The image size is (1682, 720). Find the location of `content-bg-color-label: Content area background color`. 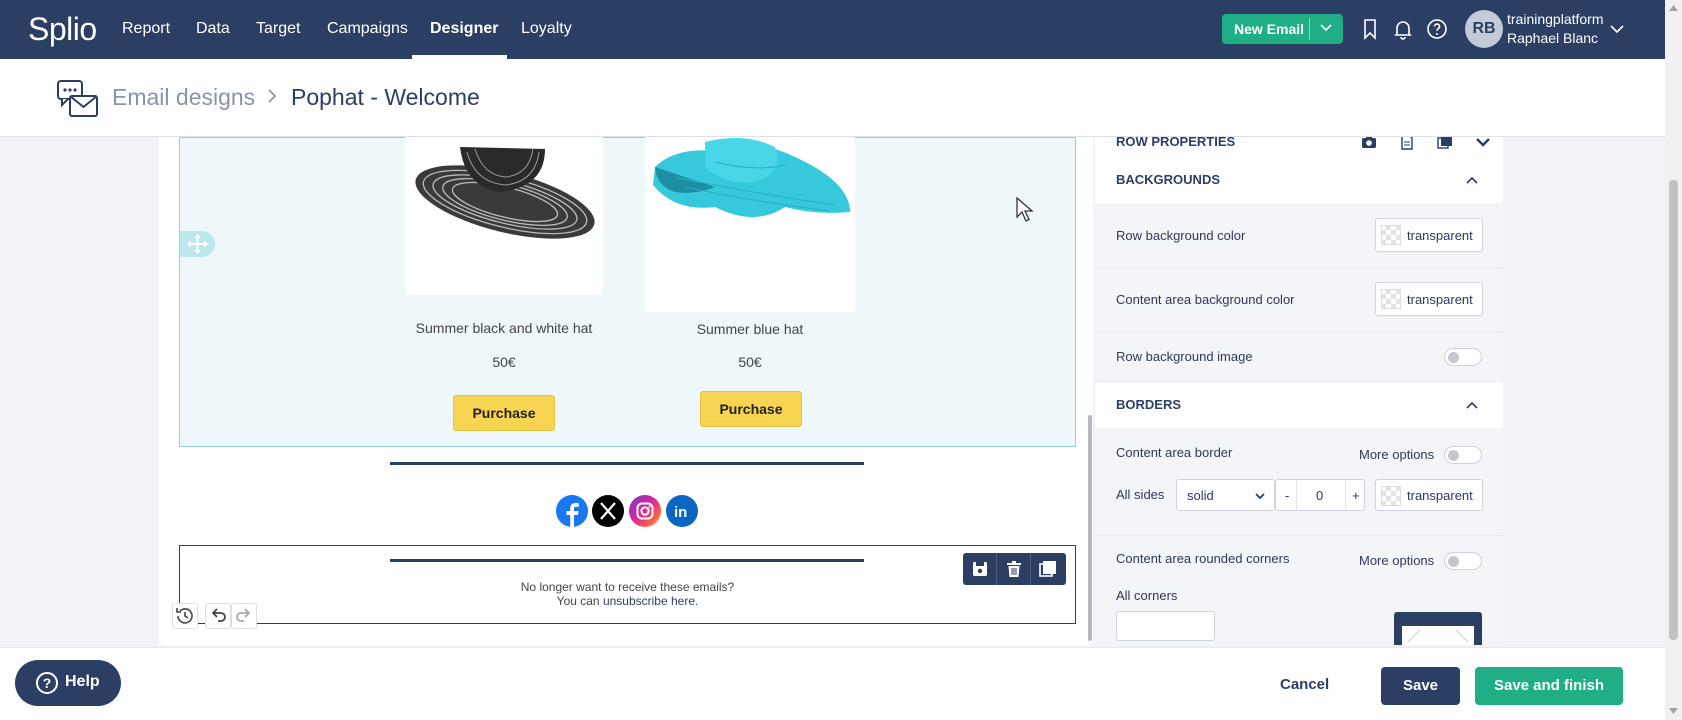

content-bg-color-label: Content area background color is located at coordinates (1205, 299).